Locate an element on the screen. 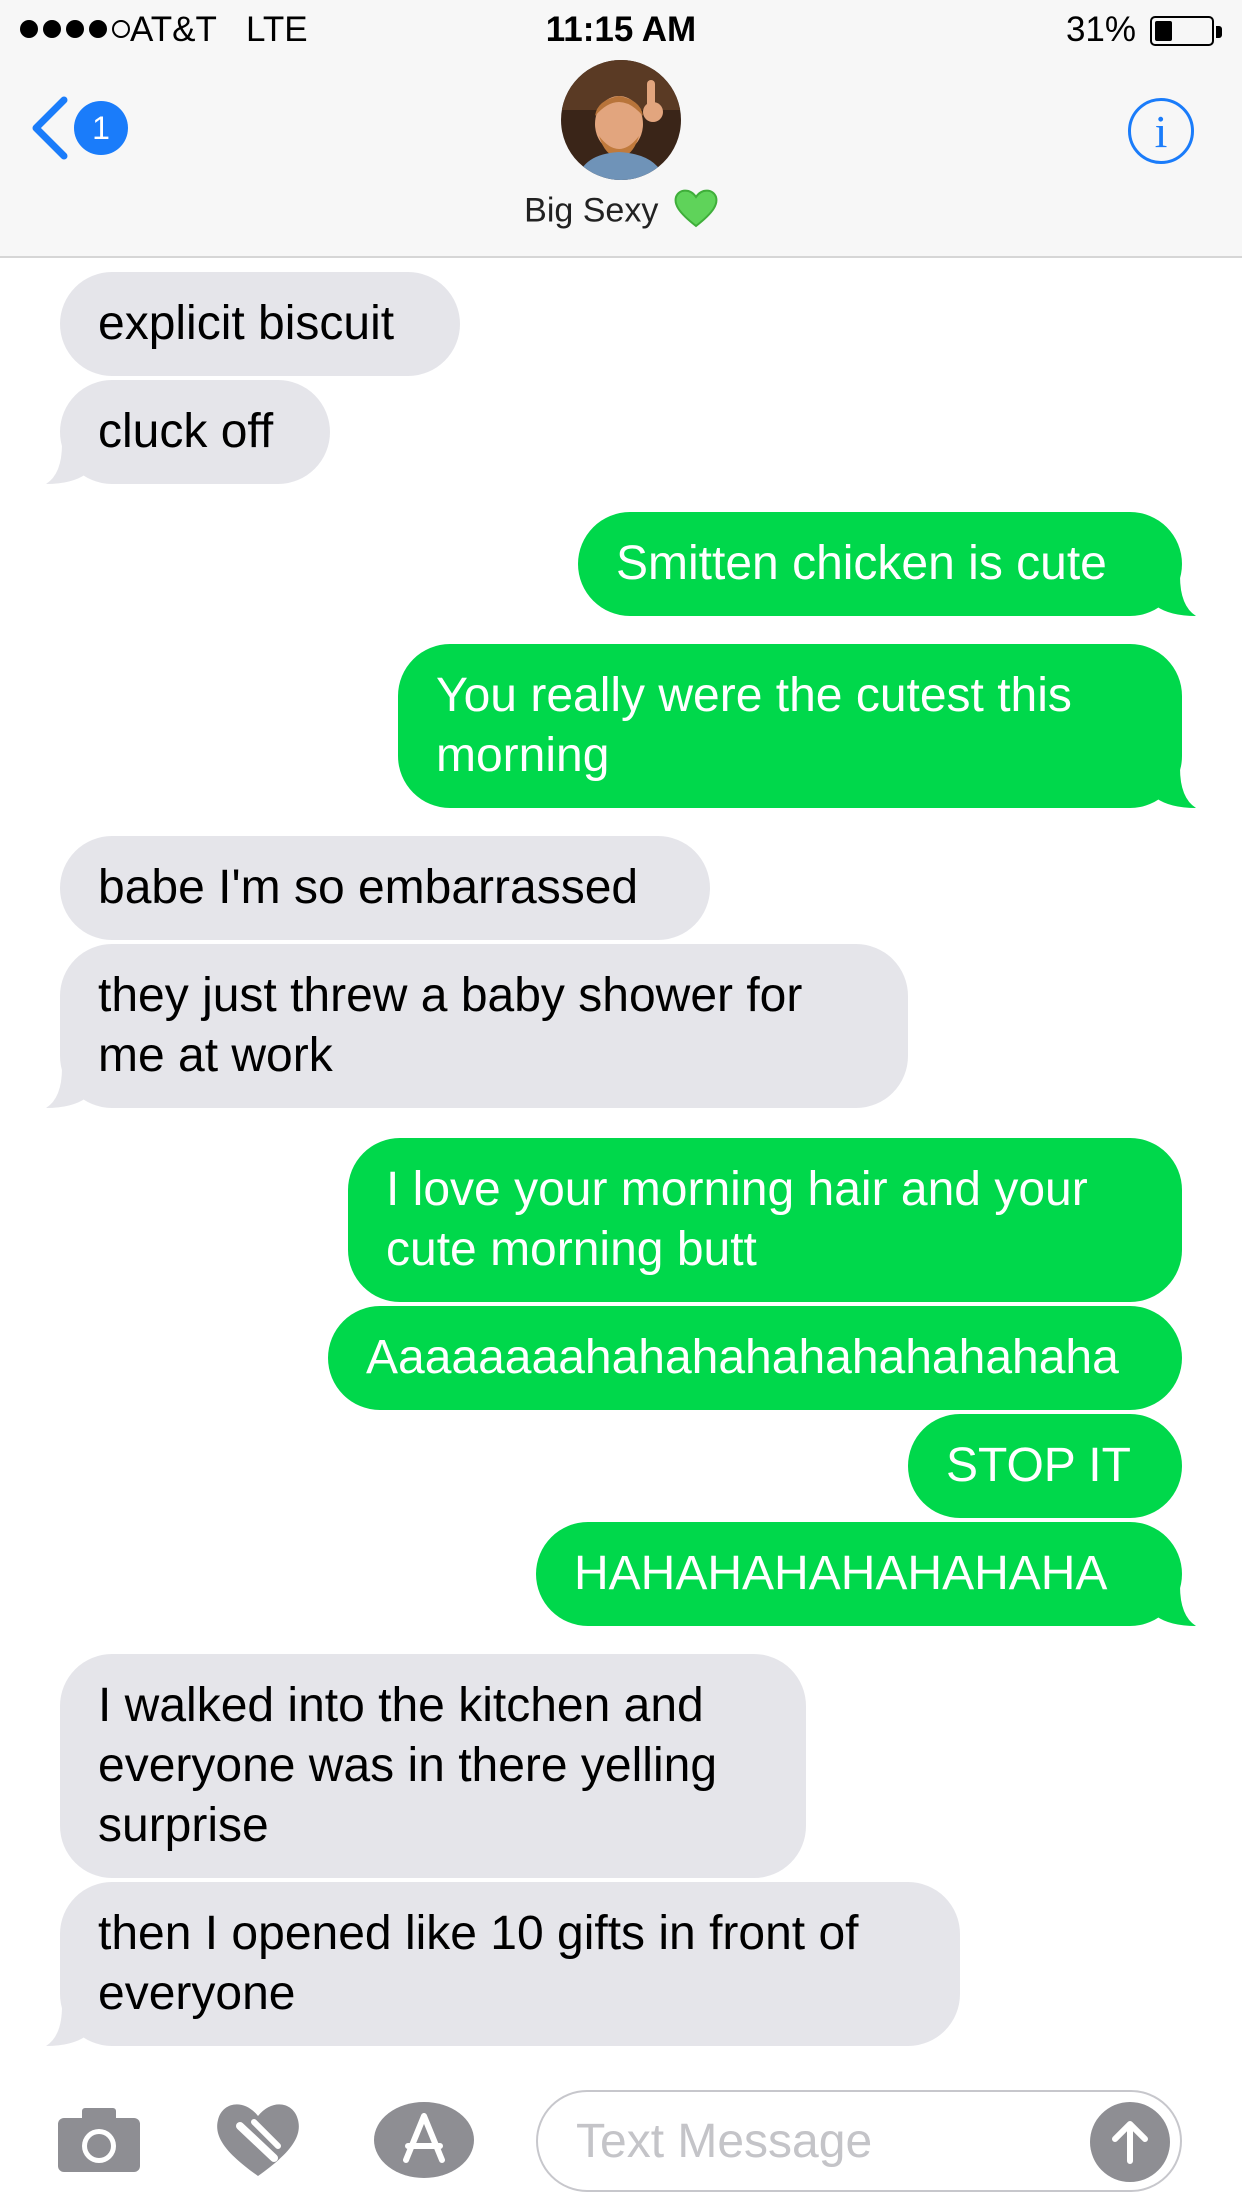  incoming-message-bubble: babe I'm so embarrassed is located at coordinates (385, 888).